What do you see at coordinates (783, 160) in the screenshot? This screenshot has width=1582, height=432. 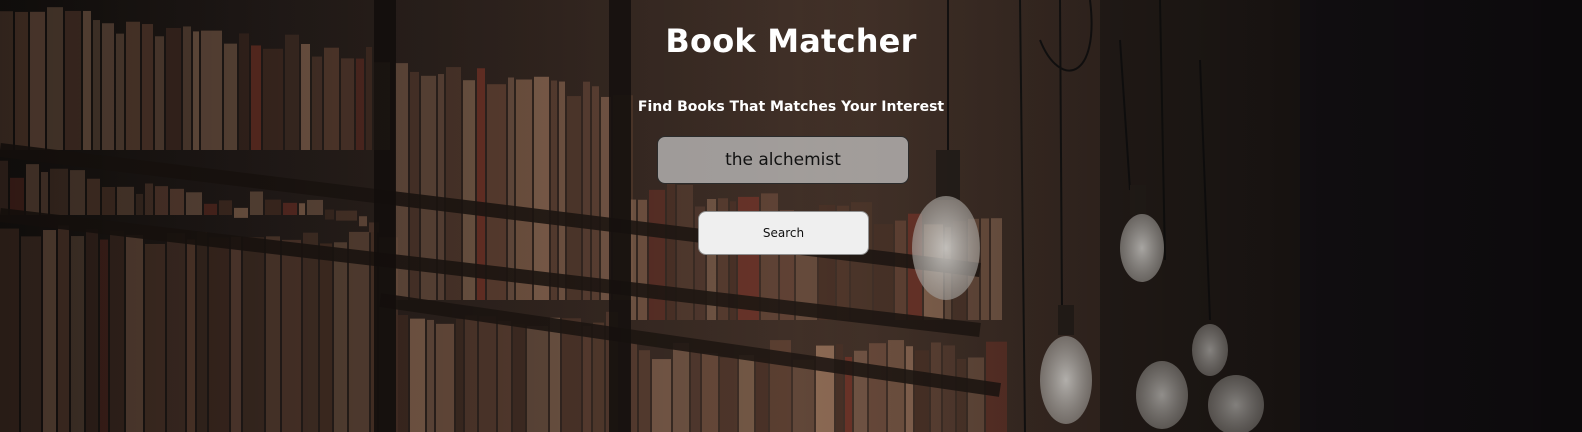 I see `search-input` at bounding box center [783, 160].